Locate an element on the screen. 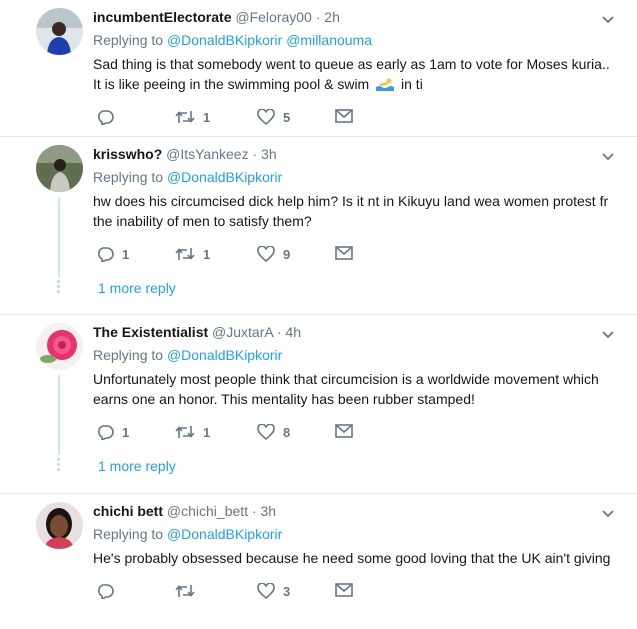 This screenshot has height=629, width=637. mention-link: @millanouma is located at coordinates (329, 40).